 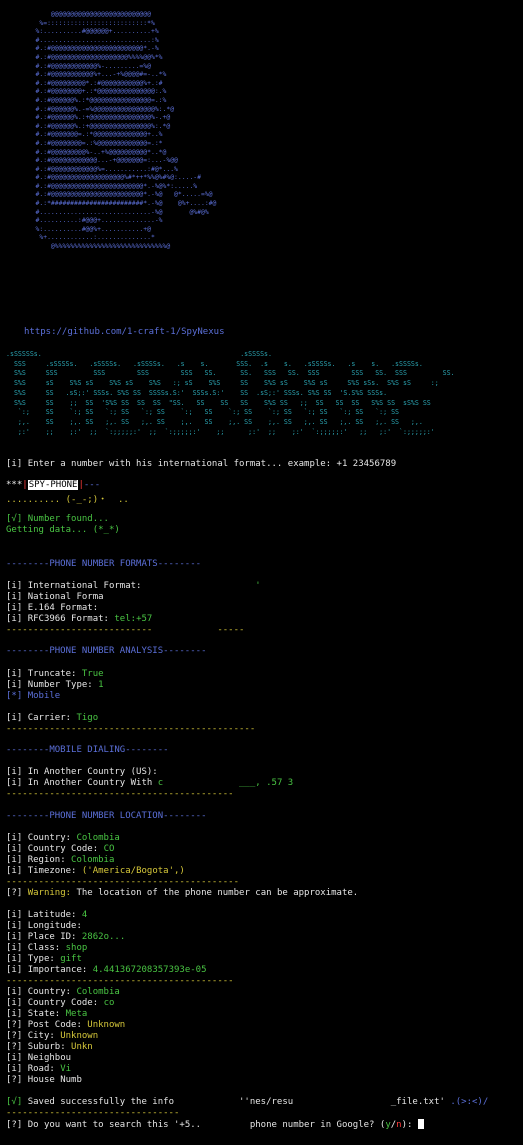 What do you see at coordinates (46, 1047) in the screenshot?
I see `address-label: Suburb:` at bounding box center [46, 1047].